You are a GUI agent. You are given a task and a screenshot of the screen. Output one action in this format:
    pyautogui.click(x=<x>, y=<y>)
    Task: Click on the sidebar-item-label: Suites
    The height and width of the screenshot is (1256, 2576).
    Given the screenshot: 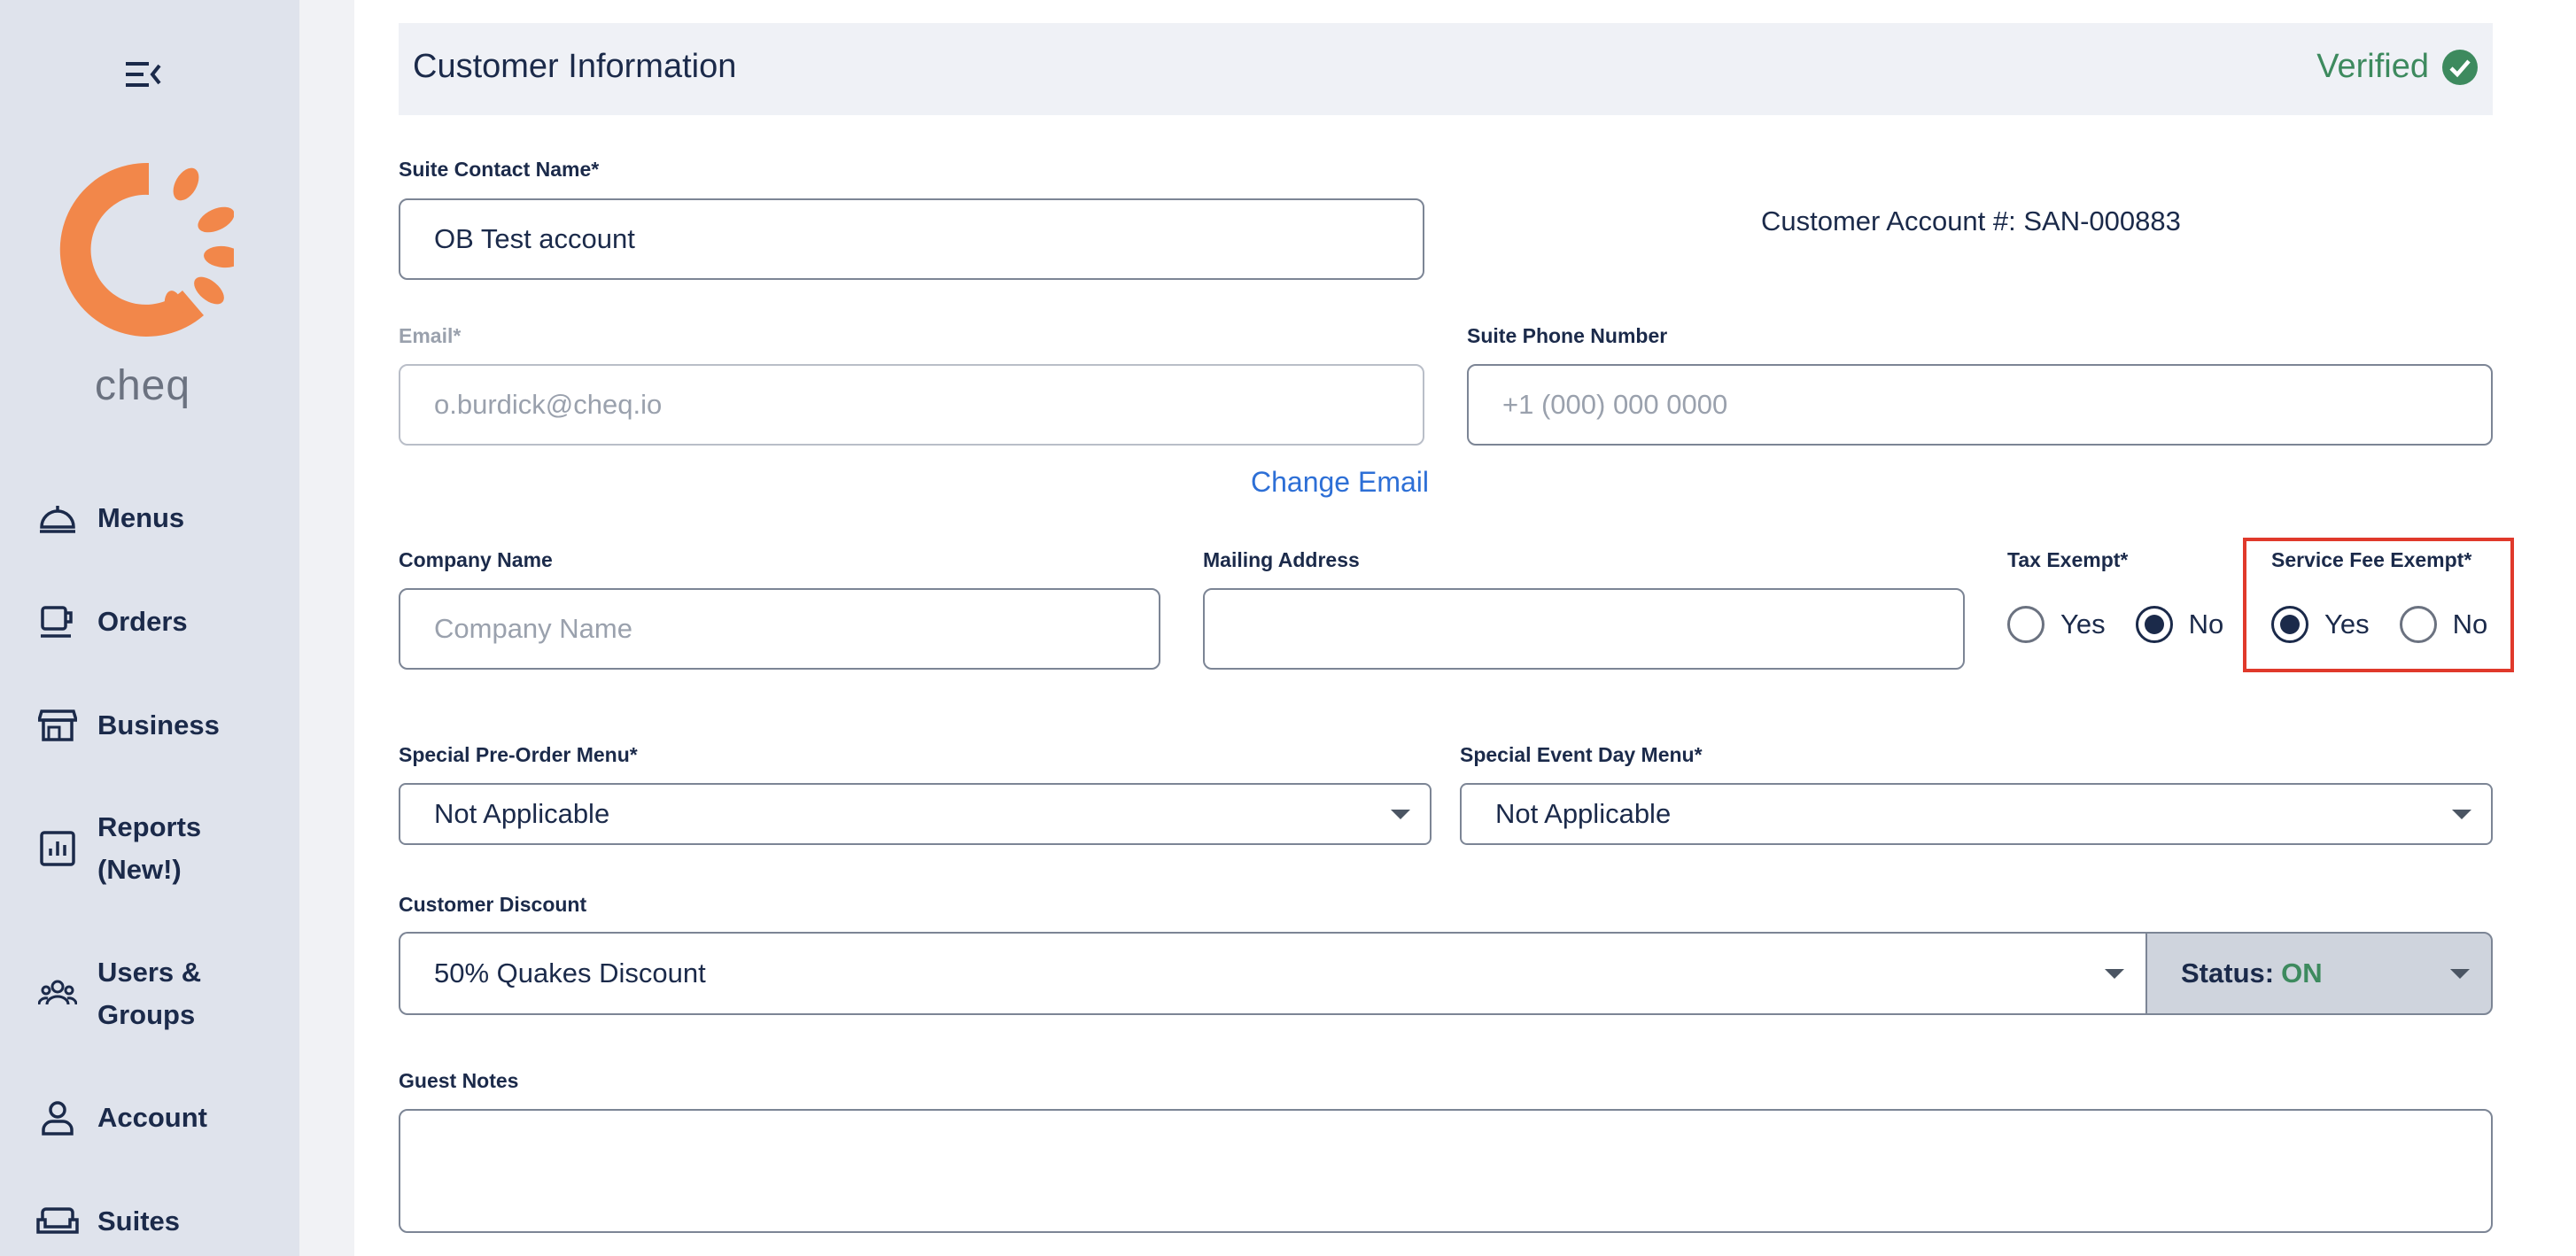 What is the action you would take?
    pyautogui.click(x=139, y=1221)
    